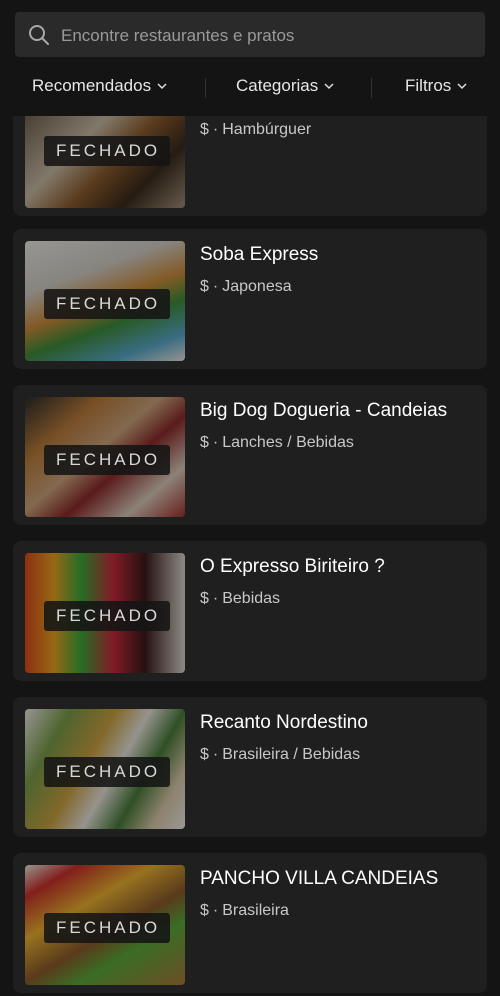 This screenshot has height=996, width=500. What do you see at coordinates (259, 254) in the screenshot?
I see `restaurant-name: Soba Express` at bounding box center [259, 254].